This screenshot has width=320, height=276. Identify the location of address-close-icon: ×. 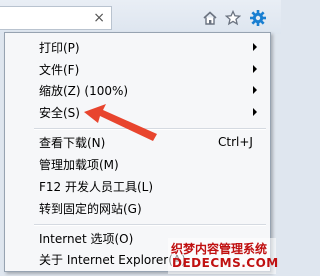
(99, 18).